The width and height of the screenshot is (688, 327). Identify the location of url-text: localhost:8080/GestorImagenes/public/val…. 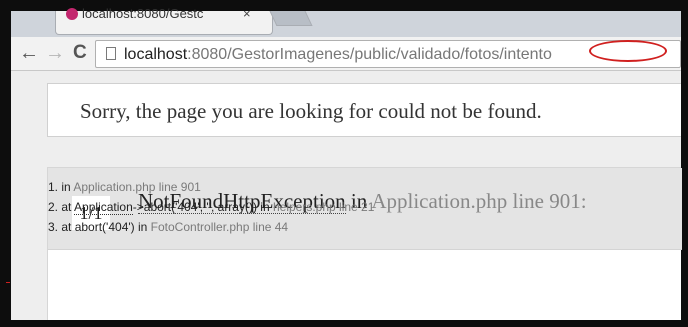
(338, 55).